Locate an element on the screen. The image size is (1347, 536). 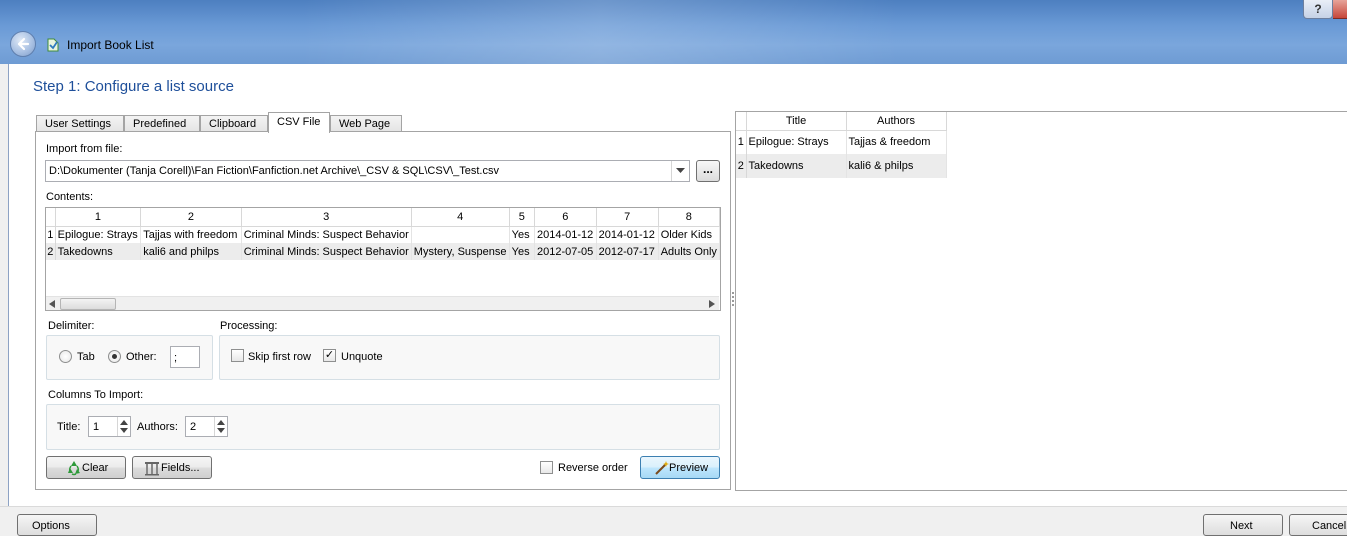
options-button: Options is located at coordinates (57, 525).